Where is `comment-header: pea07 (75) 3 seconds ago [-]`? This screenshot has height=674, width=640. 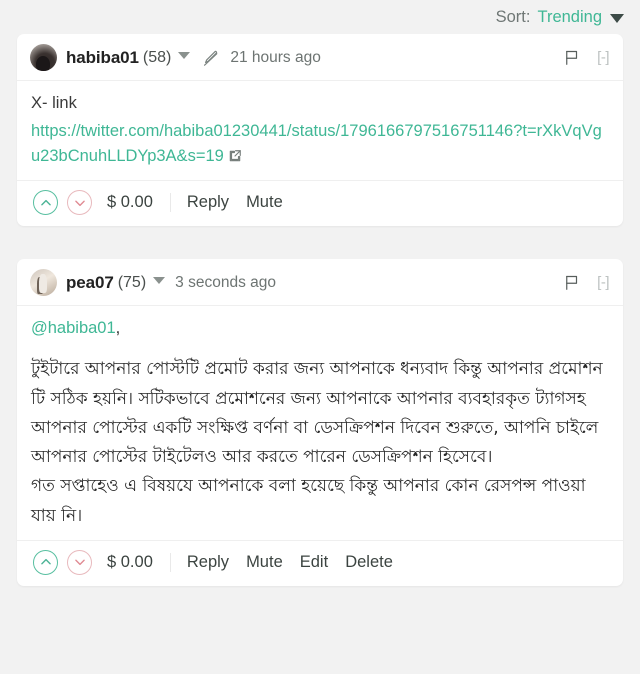
comment-header: pea07 (75) 3 seconds ago [-] is located at coordinates (320, 283).